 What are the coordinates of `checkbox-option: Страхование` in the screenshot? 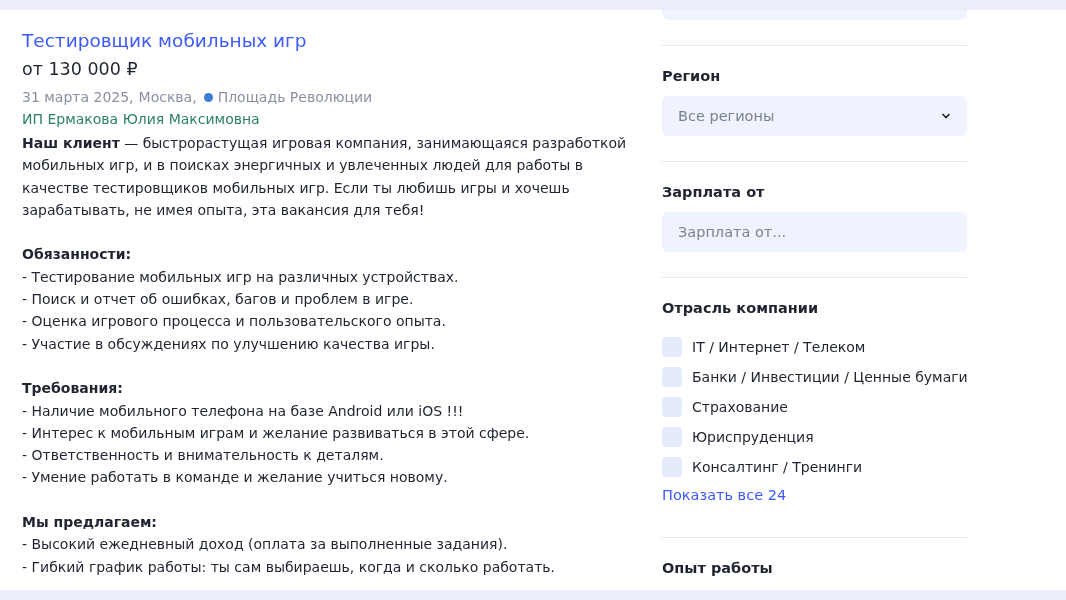 It's located at (725, 407).